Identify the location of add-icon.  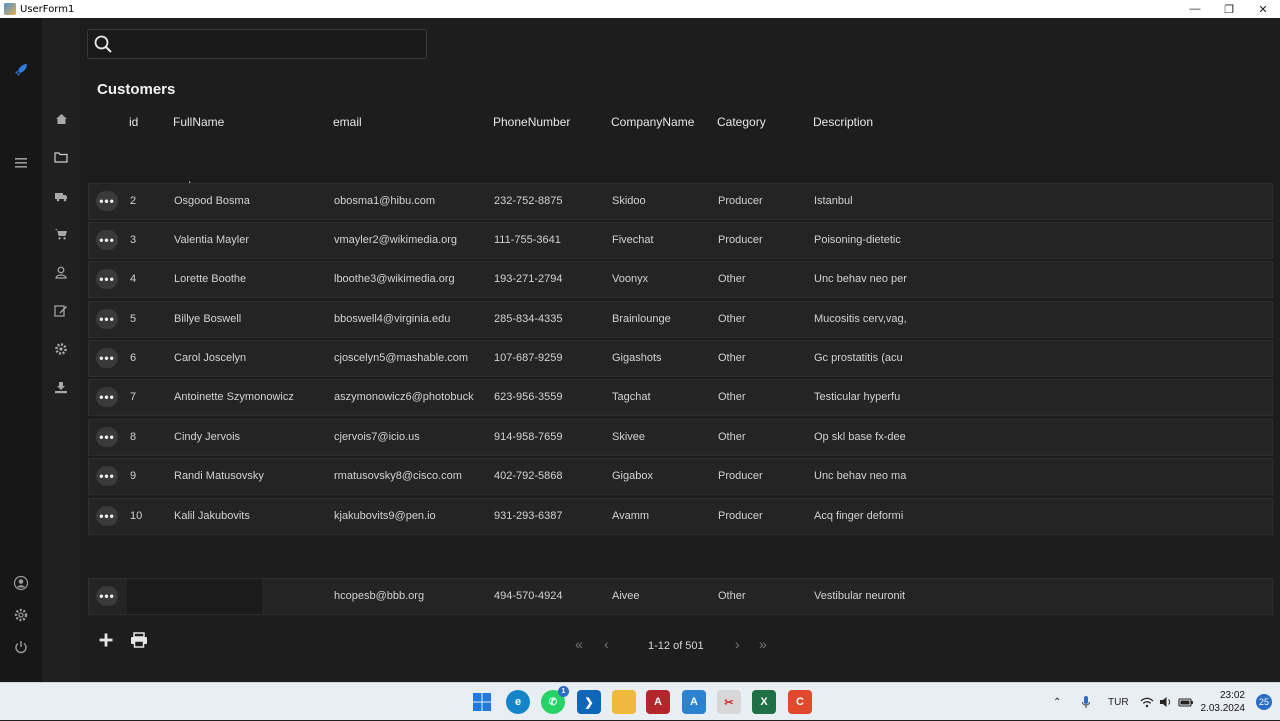
(106, 642).